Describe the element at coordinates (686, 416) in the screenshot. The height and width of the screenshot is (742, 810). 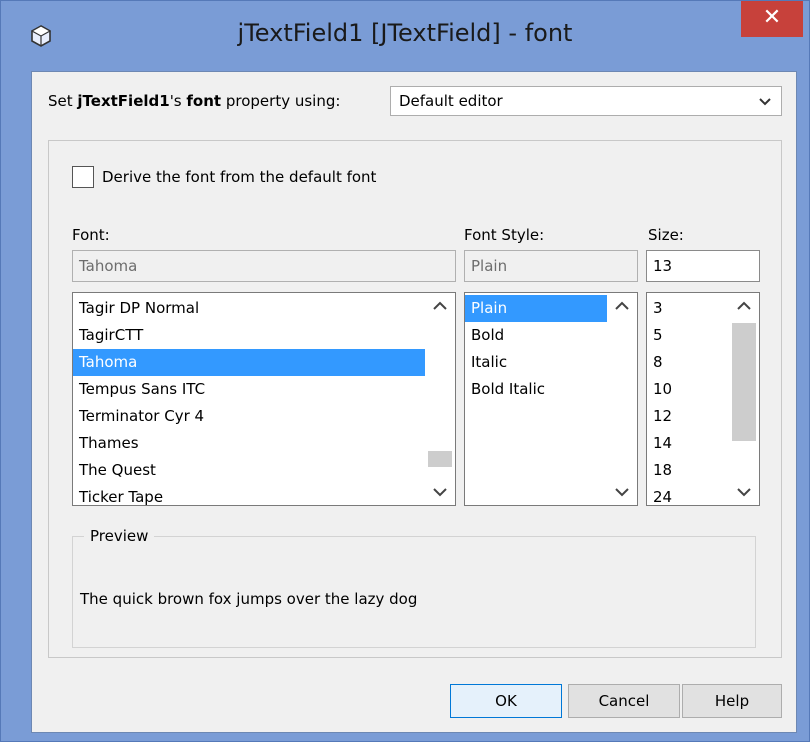
I see `list-item: 12` at that location.